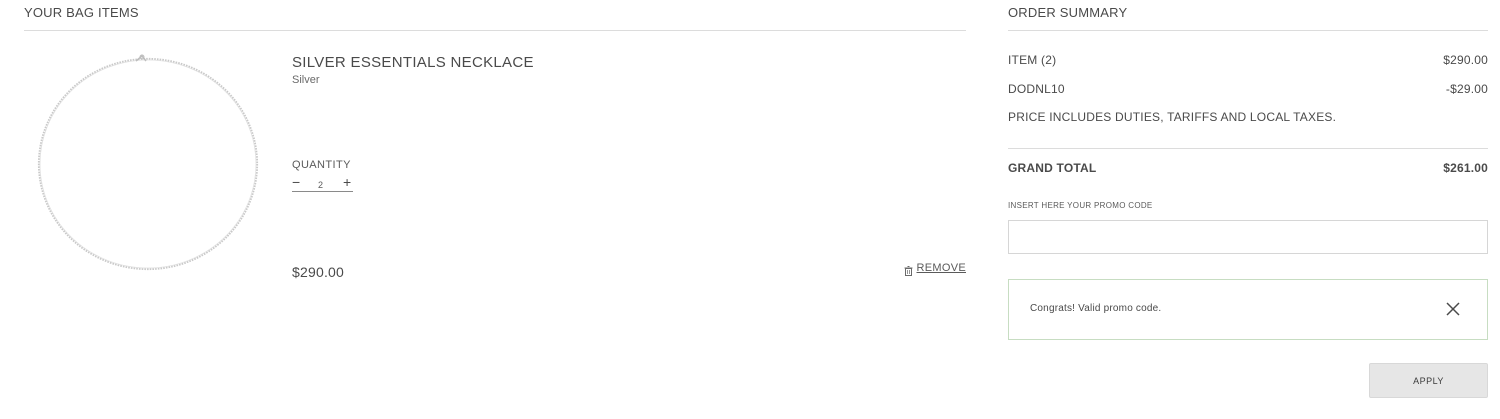  What do you see at coordinates (1465, 60) in the screenshot?
I see `items-value: $290.00` at bounding box center [1465, 60].